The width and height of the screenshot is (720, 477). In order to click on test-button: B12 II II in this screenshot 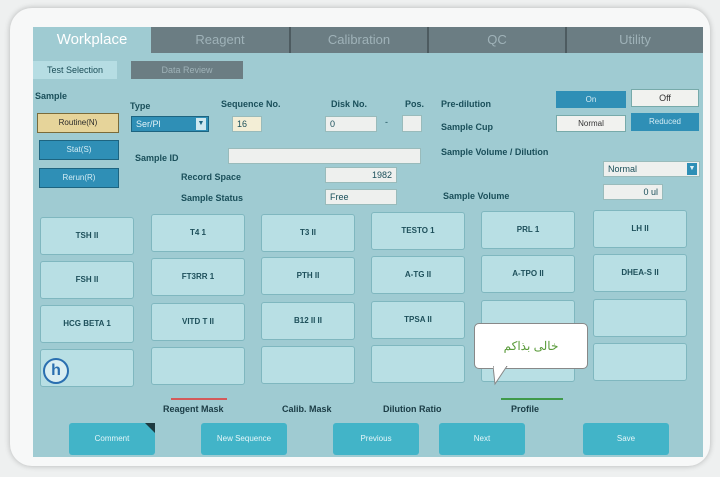, I will do `click(308, 321)`.